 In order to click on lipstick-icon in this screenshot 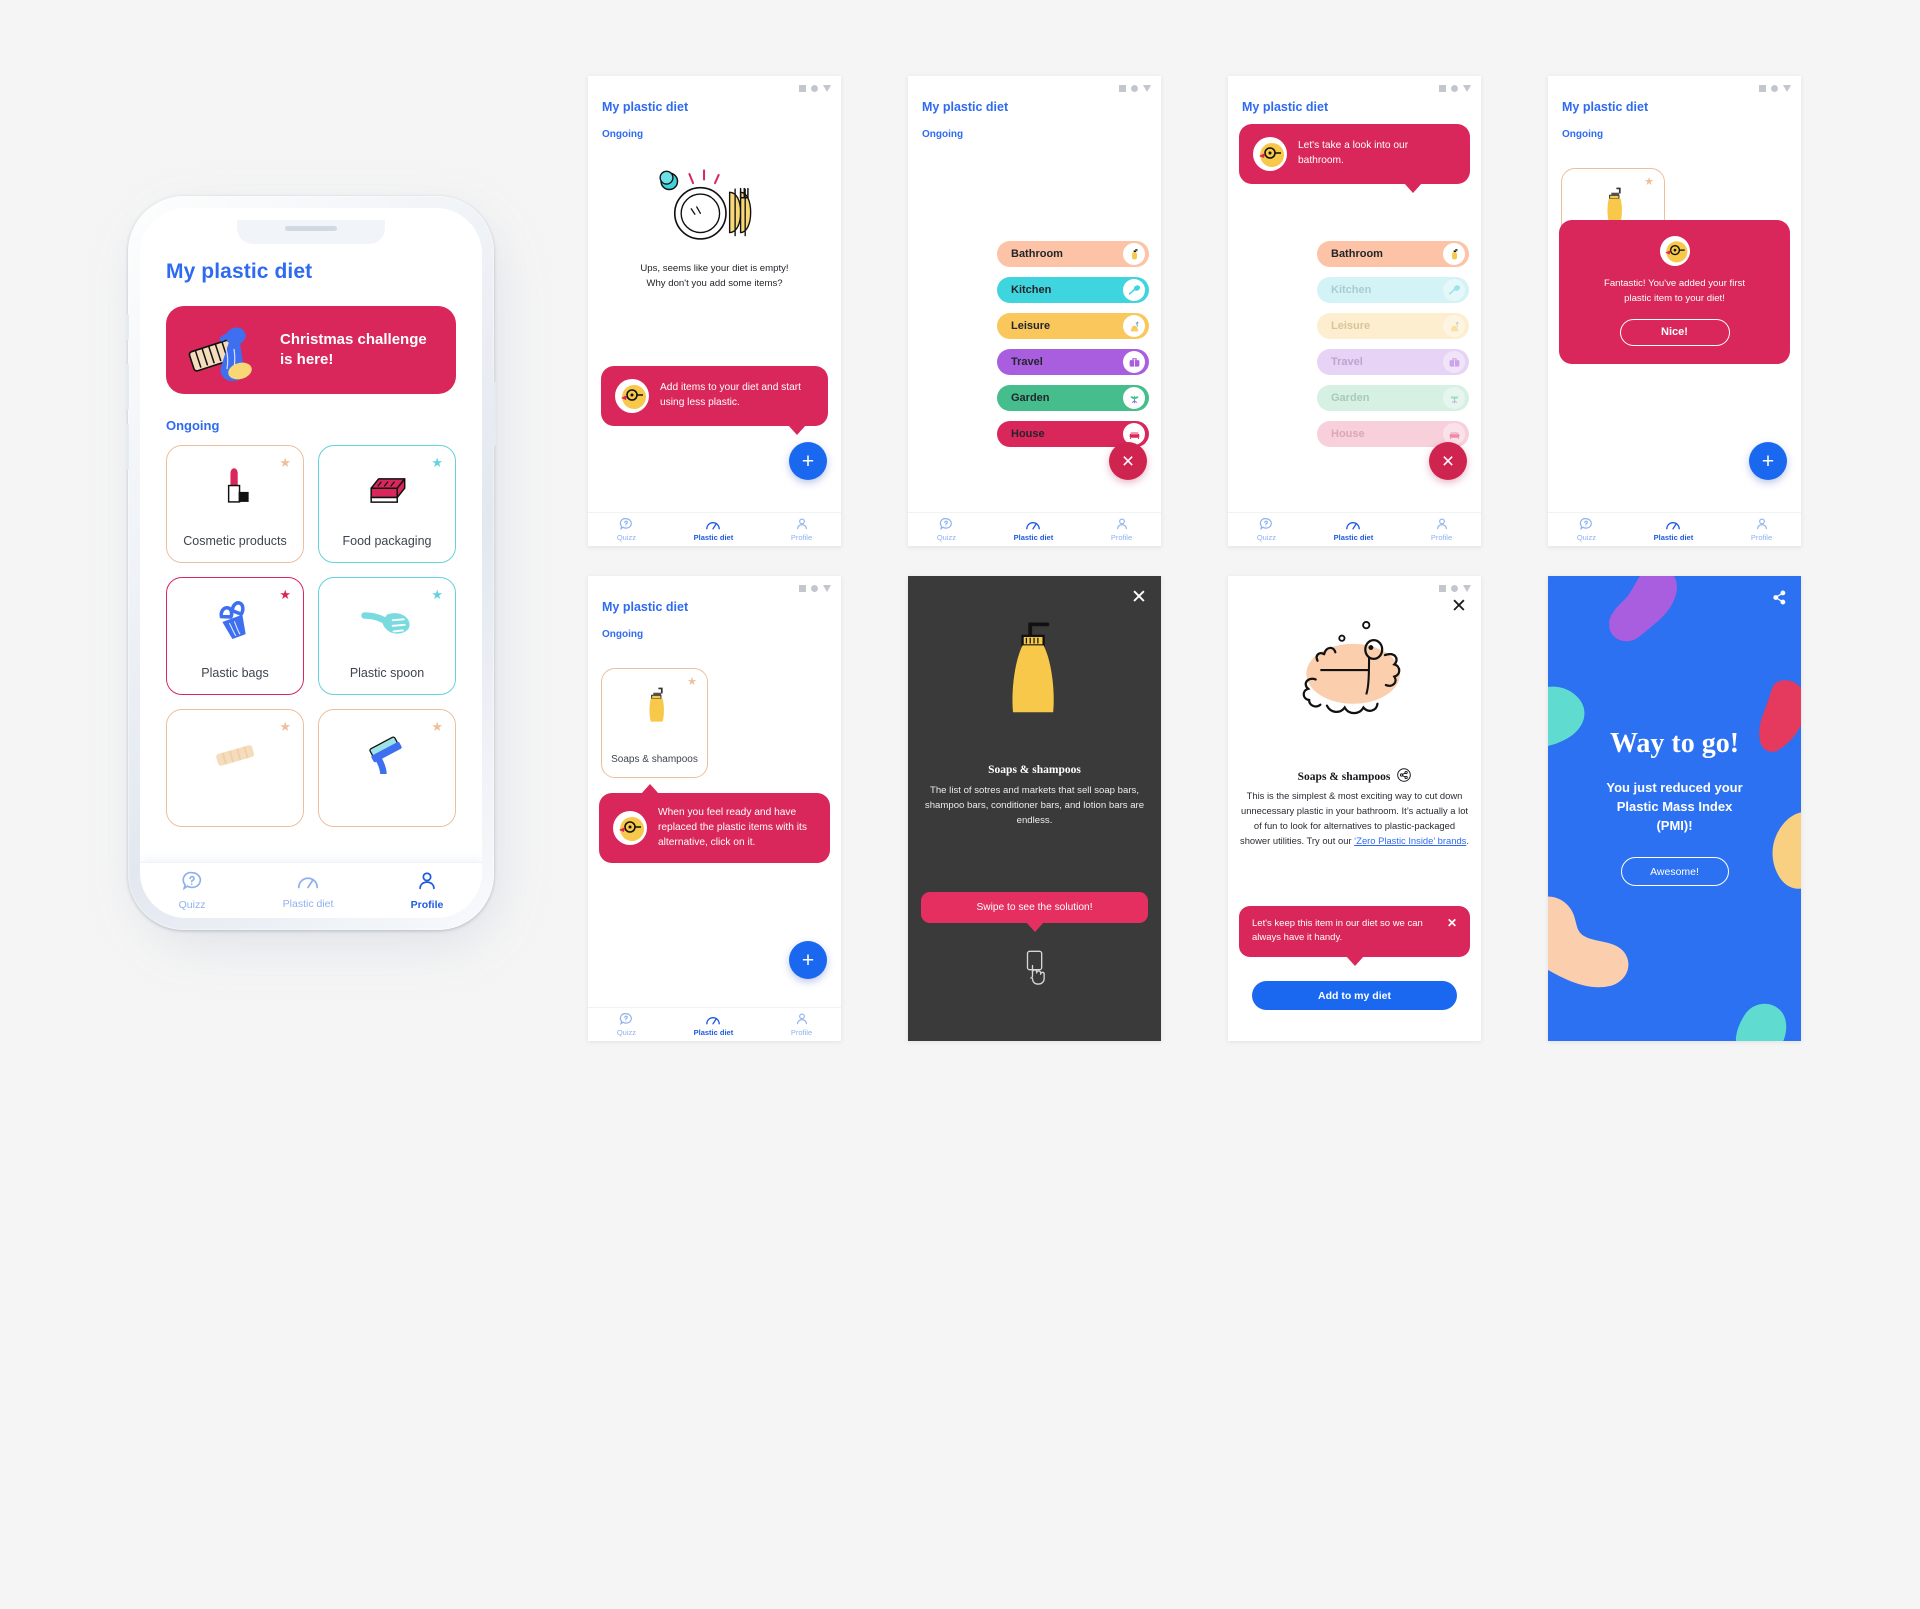, I will do `click(235, 491)`.